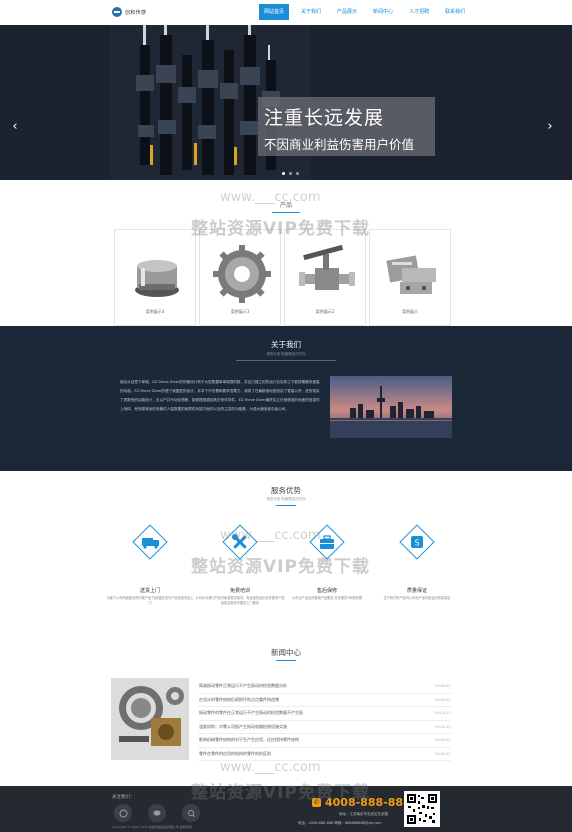  Describe the element at coordinates (339, 144) in the screenshot. I see `banner-subline: 不因商业利益伤害用户价值` at that location.